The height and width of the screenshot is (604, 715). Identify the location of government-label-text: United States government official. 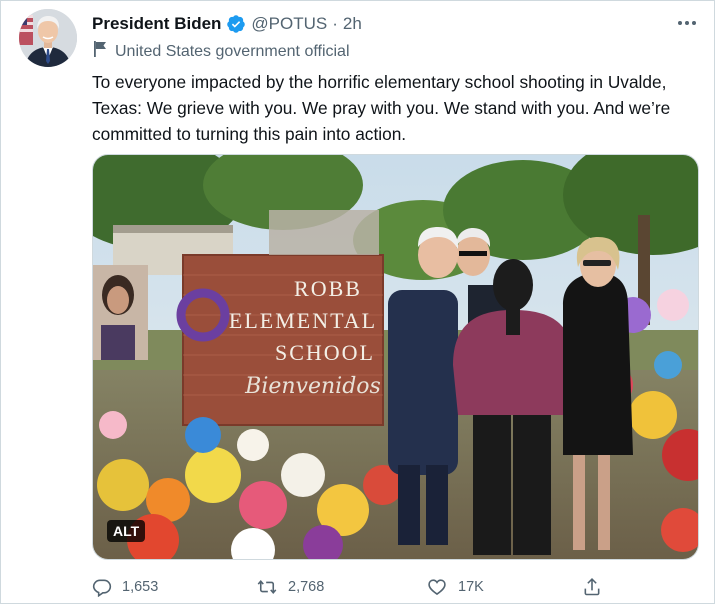
(232, 51).